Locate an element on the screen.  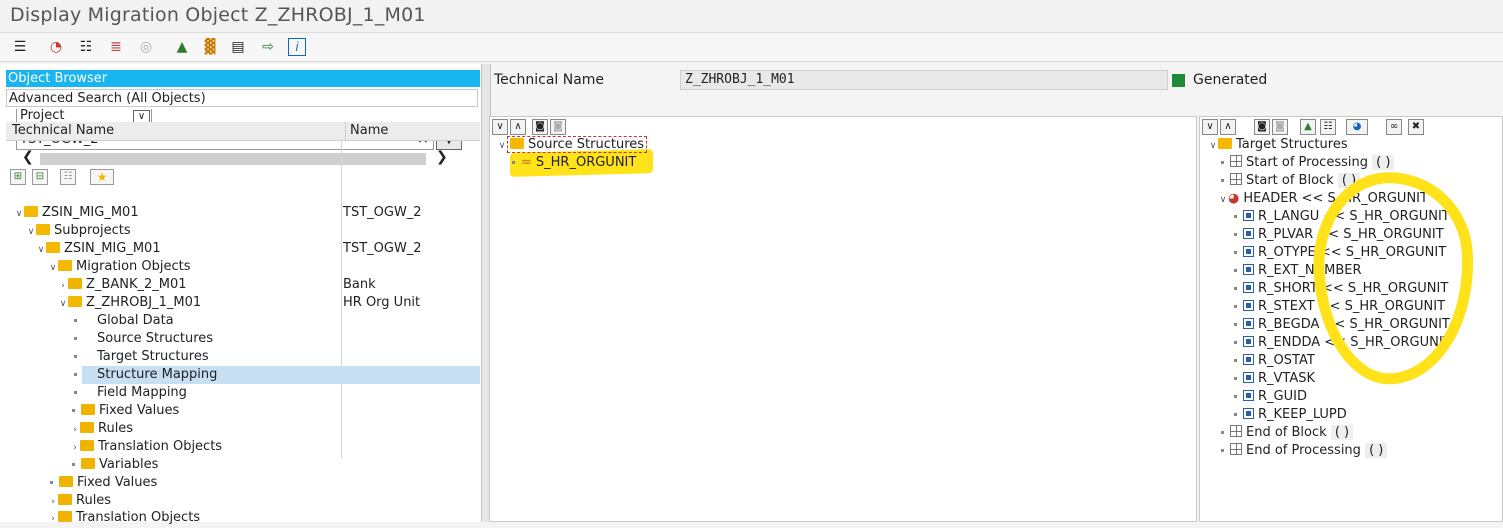
target-row: R_GUID is located at coordinates (1270, 397).